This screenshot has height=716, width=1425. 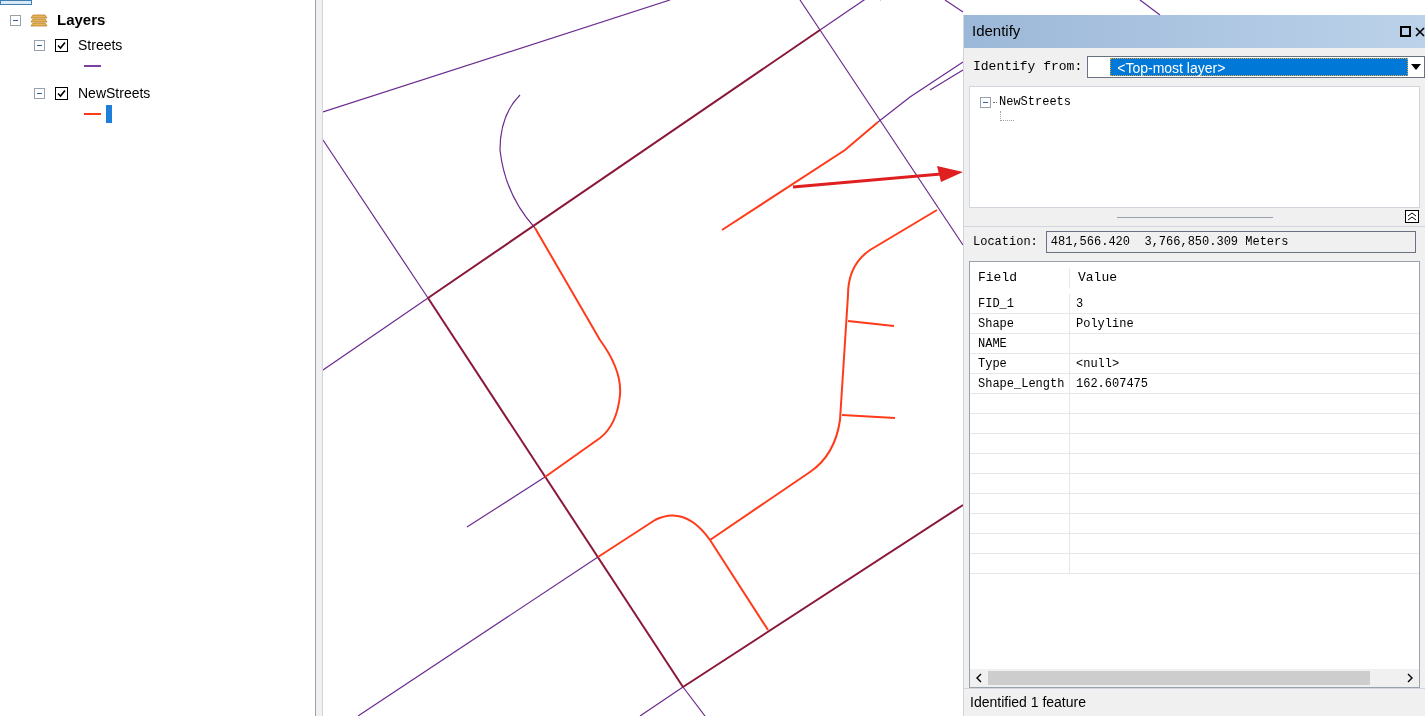 What do you see at coordinates (1020, 343) in the screenshot?
I see `field-cell: NAME` at bounding box center [1020, 343].